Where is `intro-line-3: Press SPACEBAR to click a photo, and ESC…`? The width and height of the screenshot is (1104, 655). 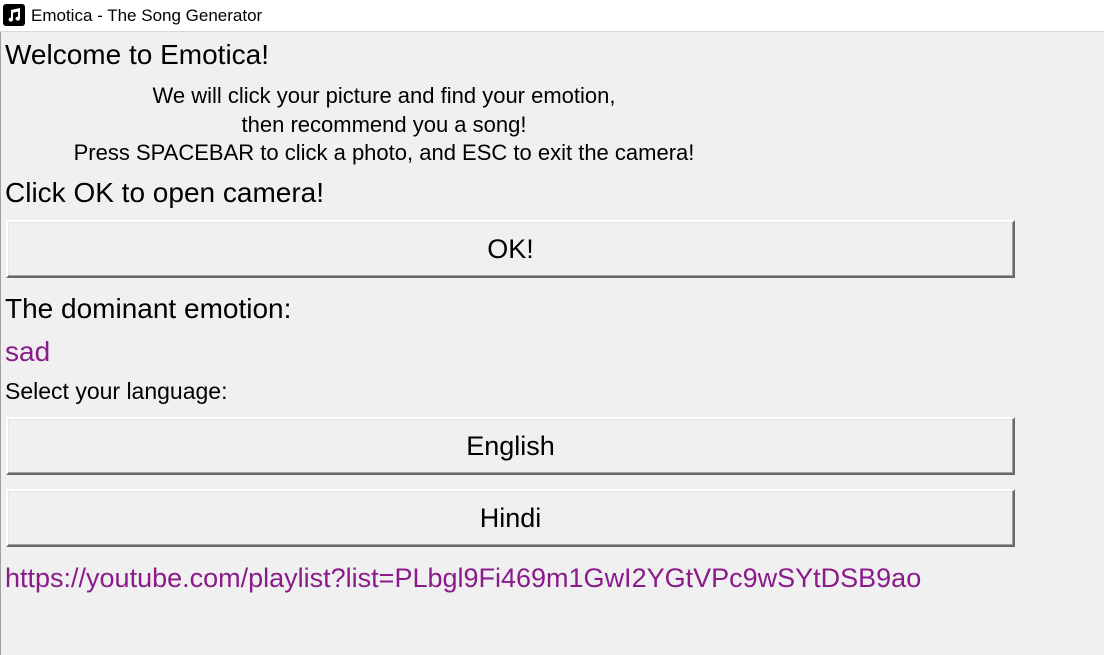
intro-line-3: Press SPACEBAR to click a photo, and ESC… is located at coordinates (384, 152).